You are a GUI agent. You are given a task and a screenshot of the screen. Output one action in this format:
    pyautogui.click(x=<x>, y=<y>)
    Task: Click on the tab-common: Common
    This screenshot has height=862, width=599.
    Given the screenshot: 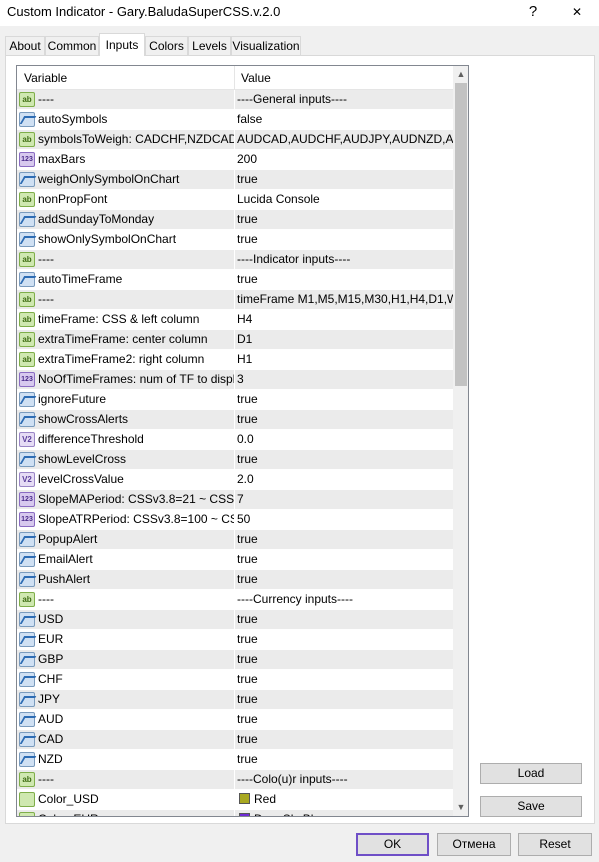 What is the action you would take?
    pyautogui.click(x=72, y=46)
    